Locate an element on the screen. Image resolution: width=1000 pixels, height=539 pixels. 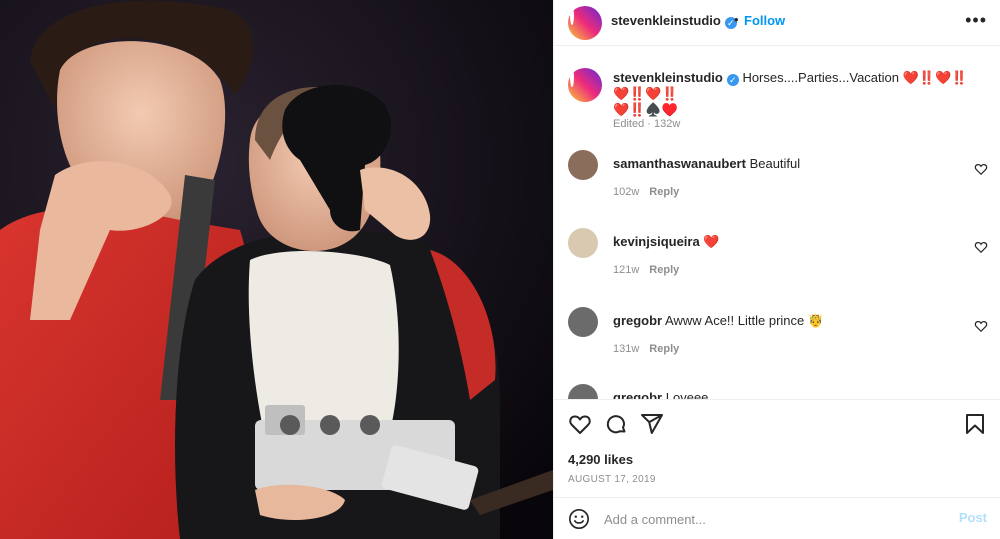
comment-item: gregobr Loveee is located at coordinates (778, 391).